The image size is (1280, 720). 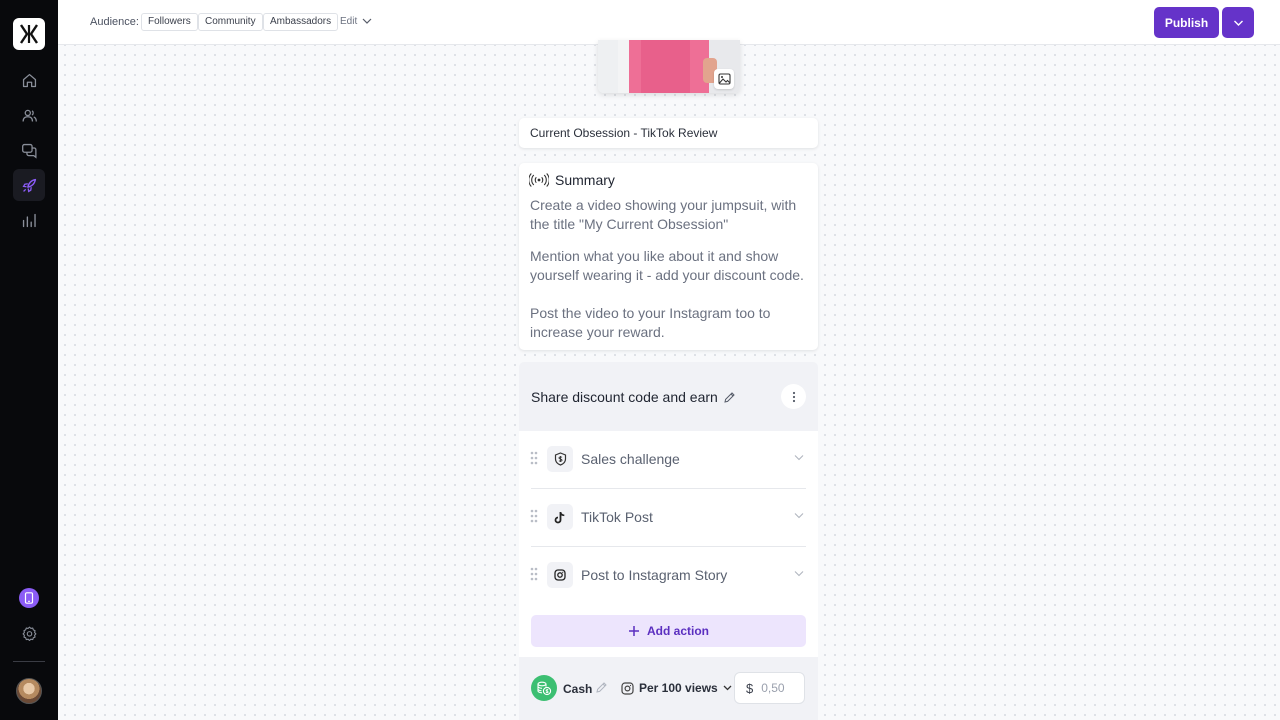 I want to click on logo-mark-icon, so click(x=29, y=34).